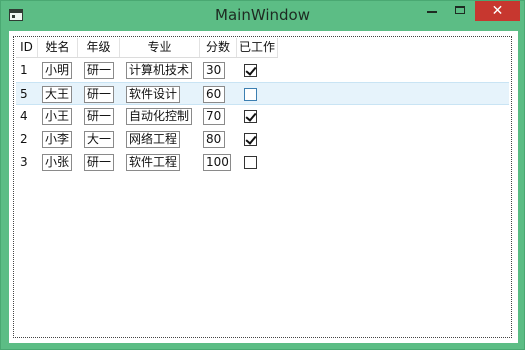 The height and width of the screenshot is (350, 525). Describe the element at coordinates (24, 139) in the screenshot. I see `cell-id: 2` at that location.